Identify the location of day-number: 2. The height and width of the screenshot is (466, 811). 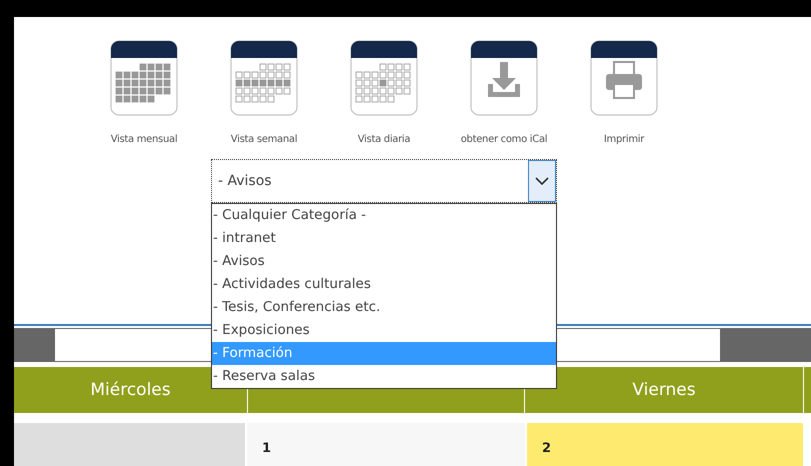
(547, 448).